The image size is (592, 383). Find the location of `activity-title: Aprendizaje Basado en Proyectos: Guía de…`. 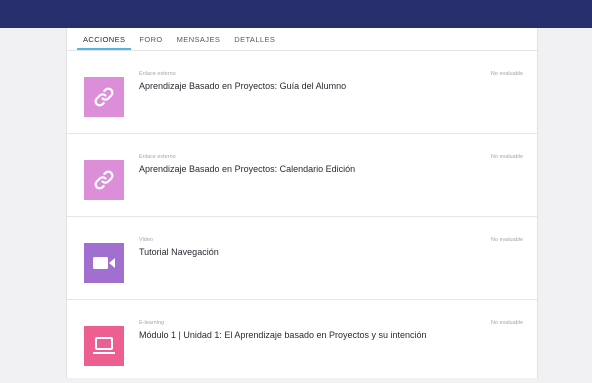

activity-title: Aprendizaje Basado en Proyectos: Guía de… is located at coordinates (242, 86).